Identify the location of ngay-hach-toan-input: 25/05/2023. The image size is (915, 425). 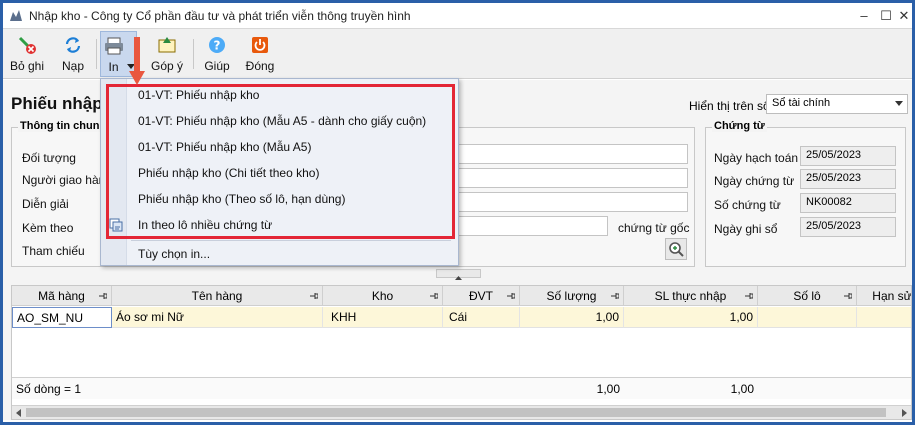
(848, 156).